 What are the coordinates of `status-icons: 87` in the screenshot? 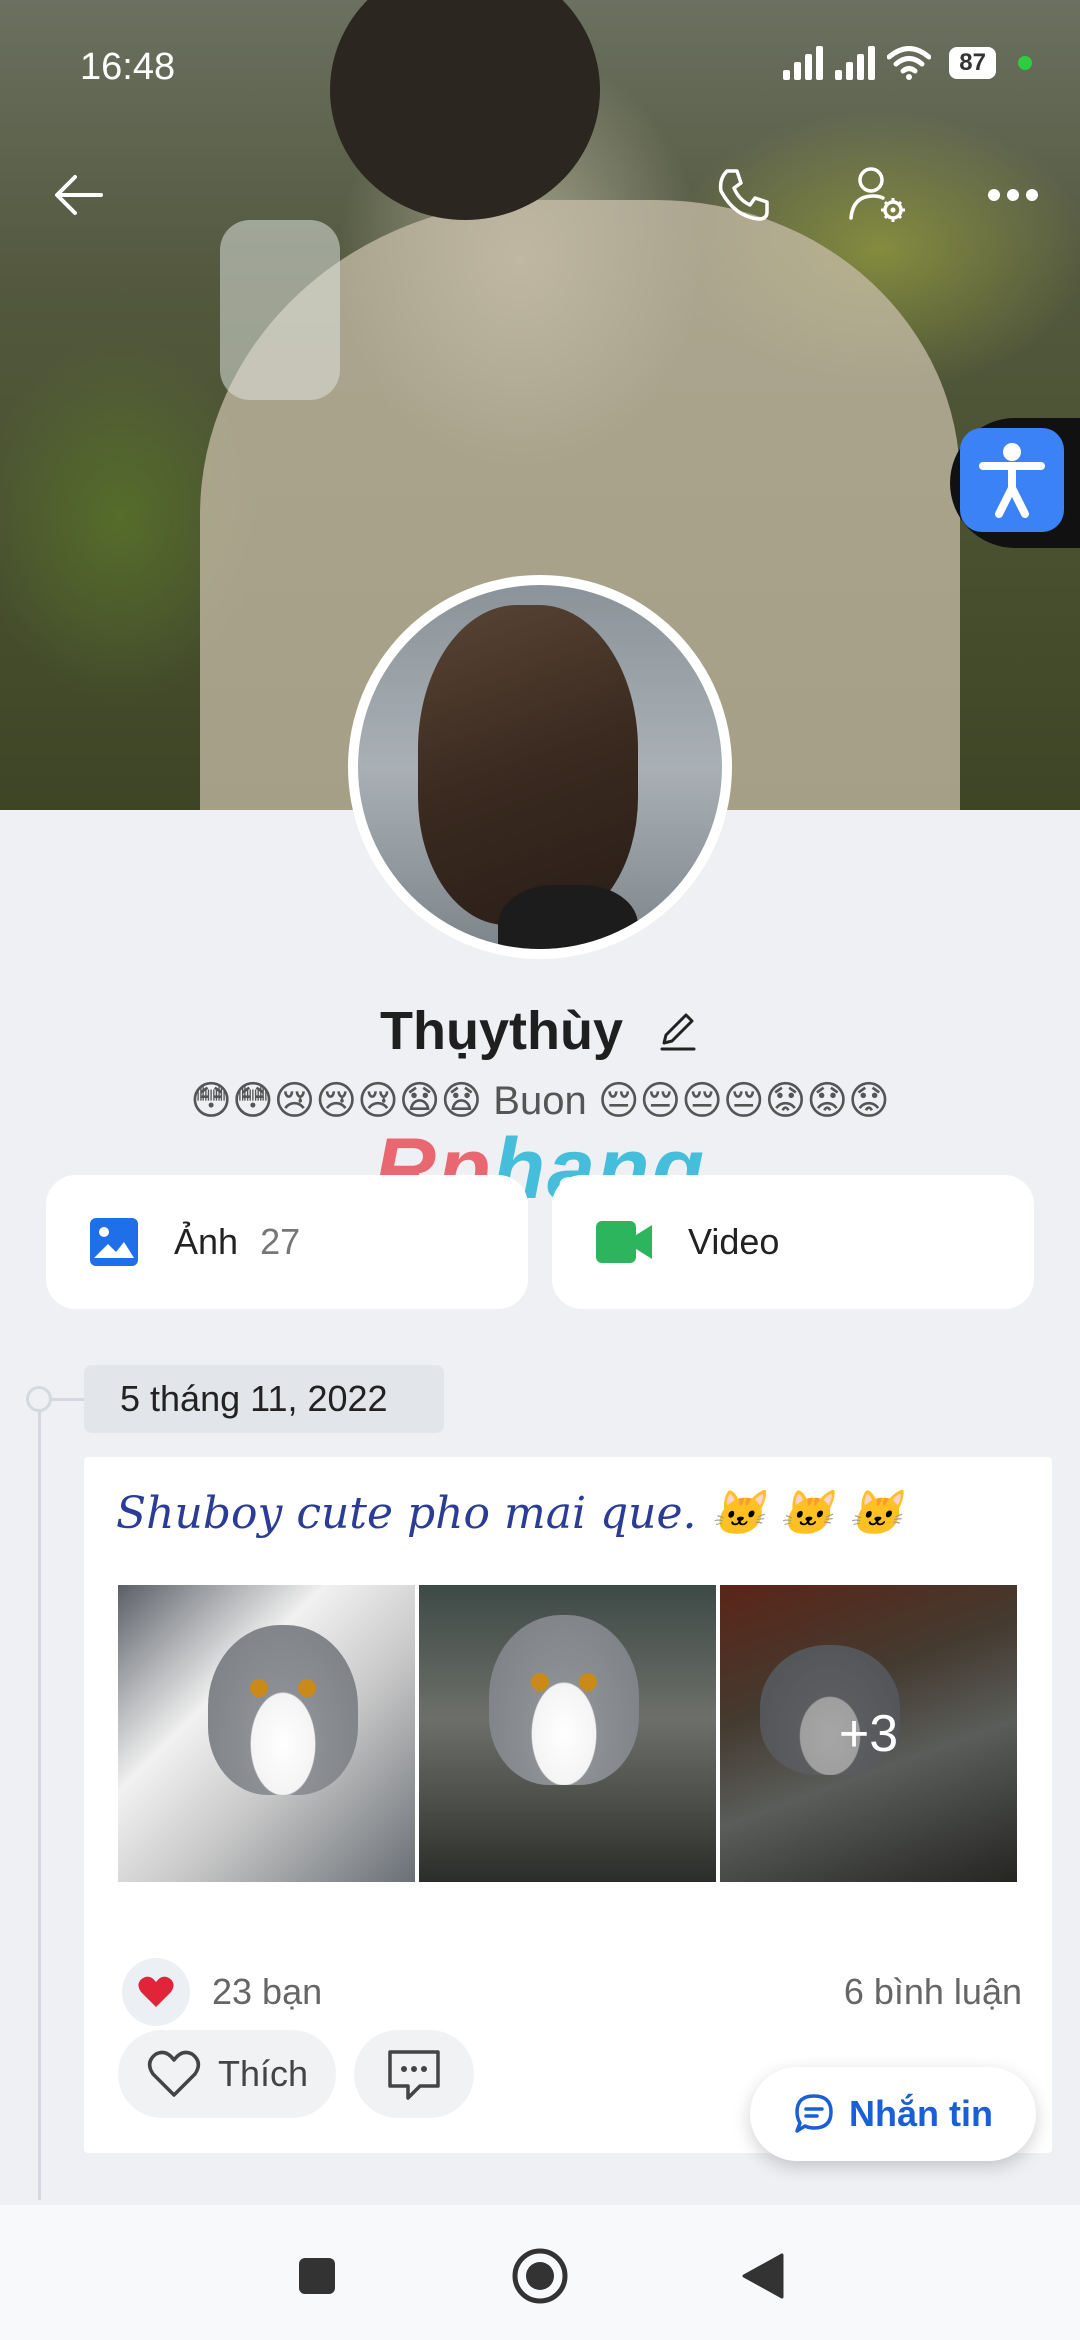 It's located at (907, 63).